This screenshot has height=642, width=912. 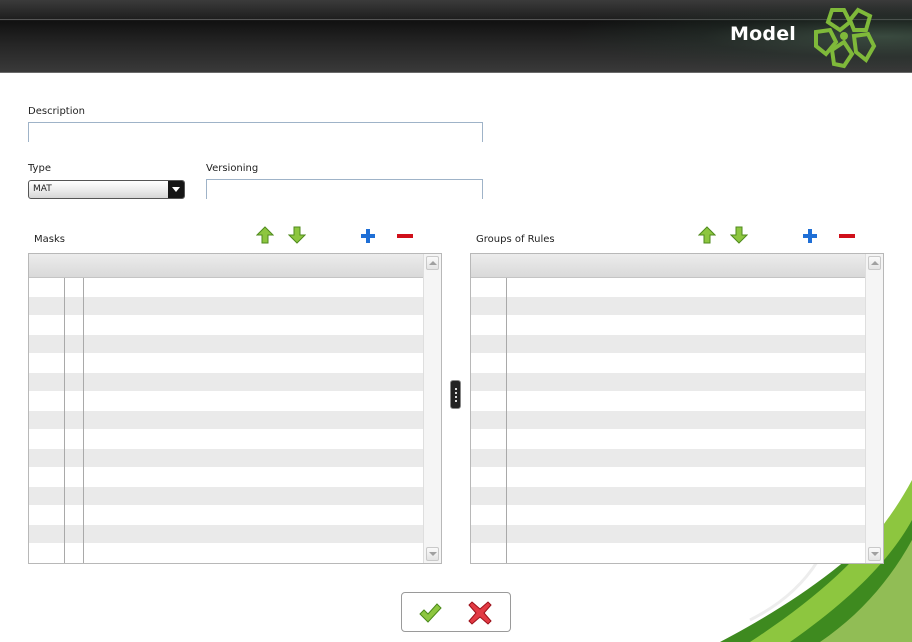 What do you see at coordinates (456, 612) in the screenshot?
I see `action-bar` at bounding box center [456, 612].